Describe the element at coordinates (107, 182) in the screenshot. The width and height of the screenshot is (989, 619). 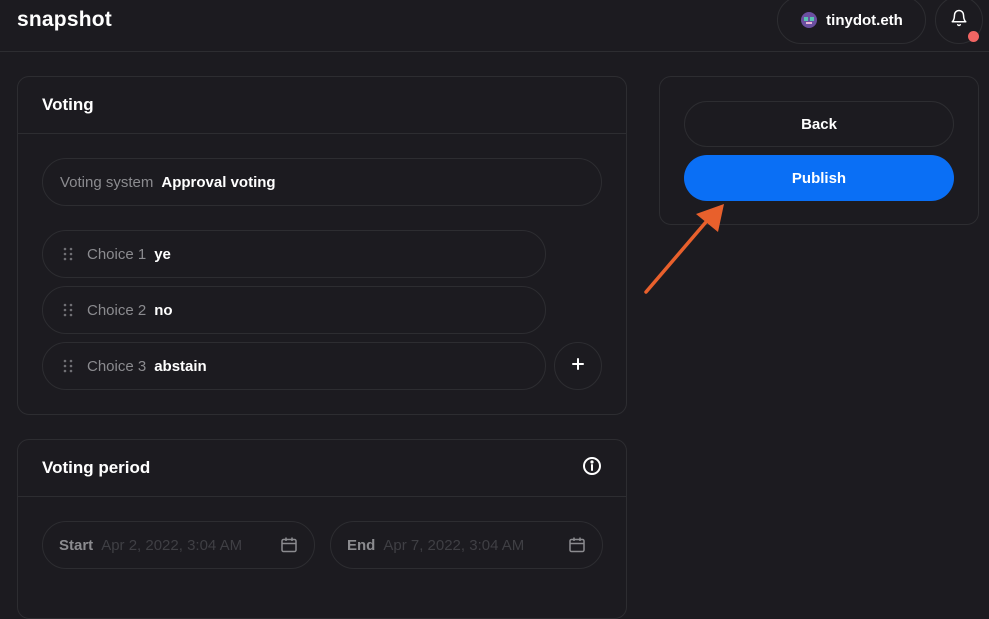
I see `voting-system-label: Voting system` at that location.